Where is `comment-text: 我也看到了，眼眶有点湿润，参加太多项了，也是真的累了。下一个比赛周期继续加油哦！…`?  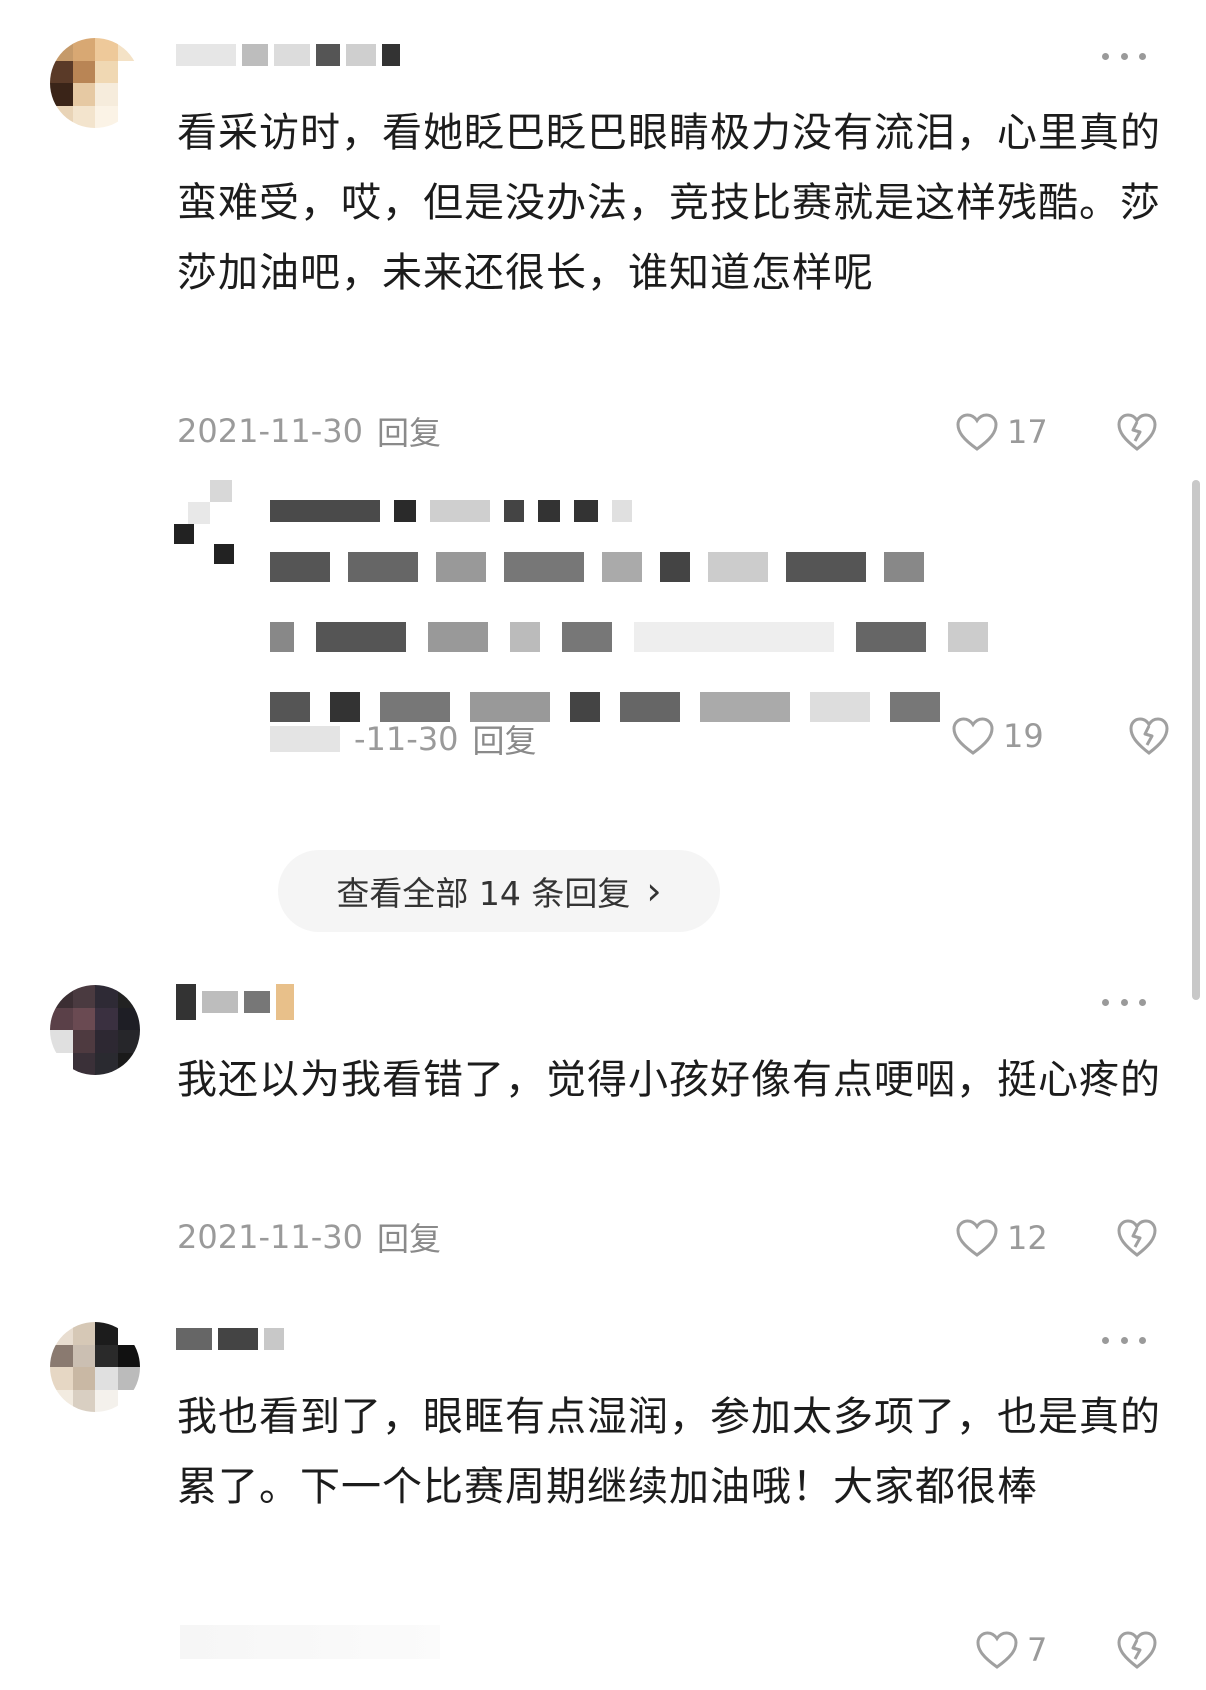
comment-text: 我也看到了，眼眶有点湿润，参加太多项了，也是真的累了。下一个比赛周期继续加油哦！… is located at coordinates (669, 1452).